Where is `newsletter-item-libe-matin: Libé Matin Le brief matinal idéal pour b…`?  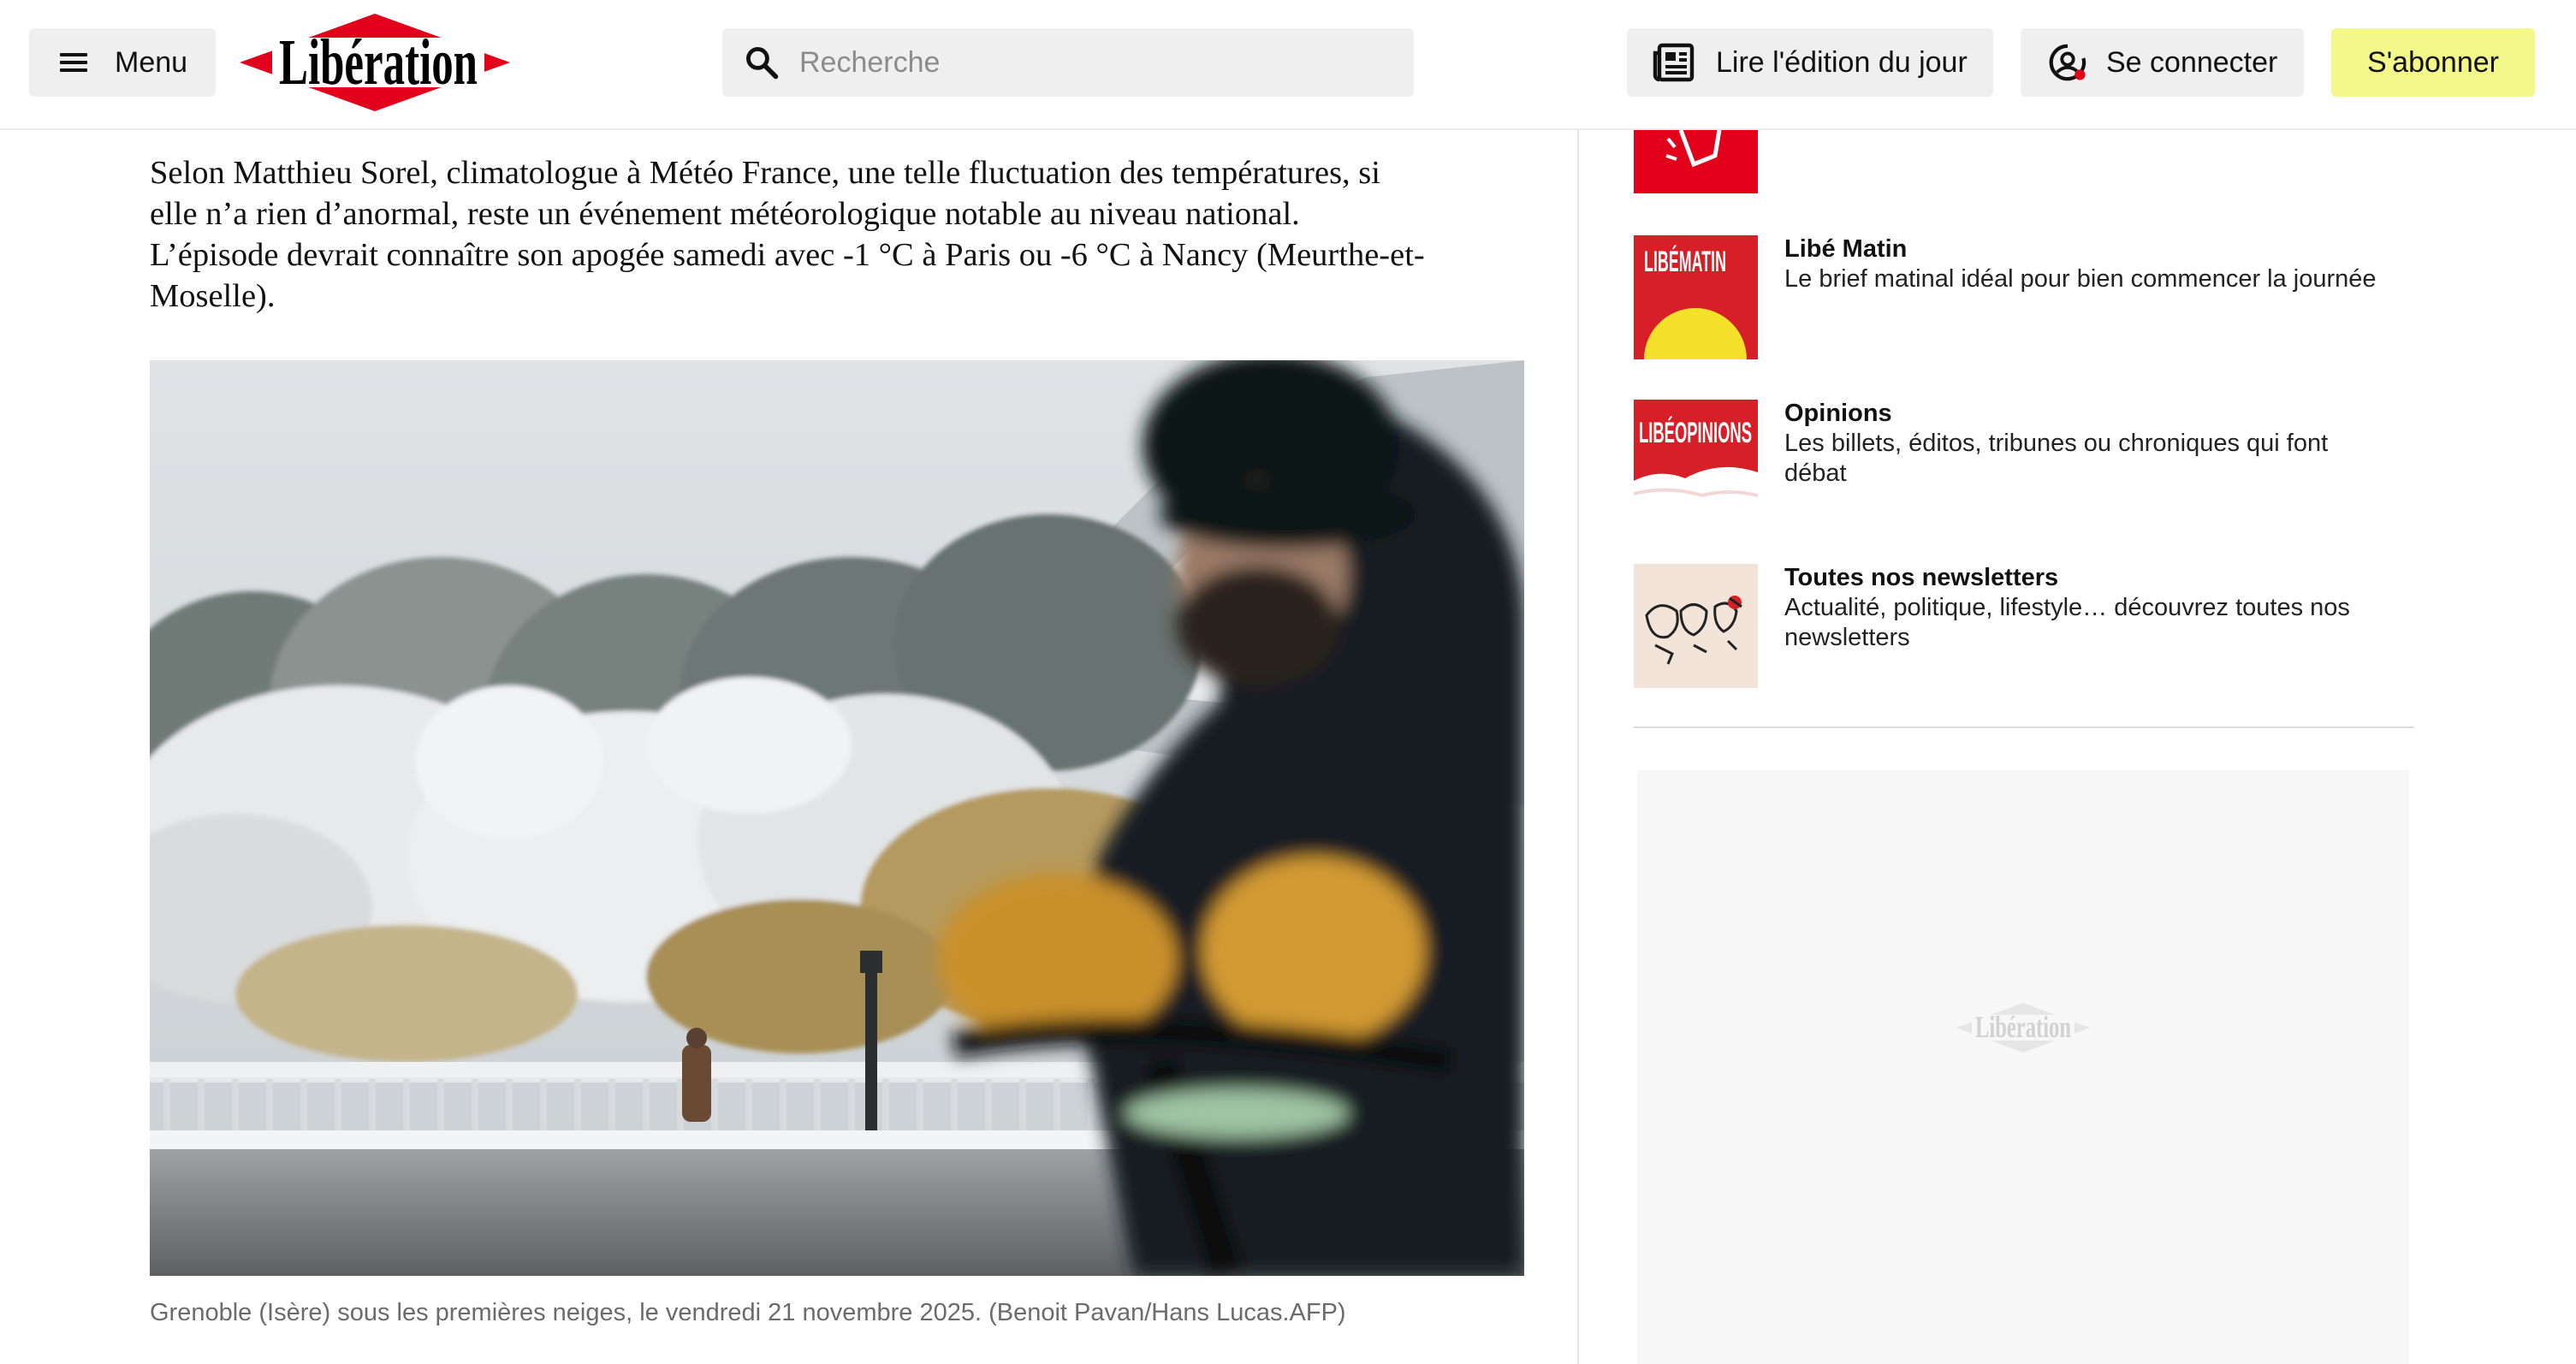 newsletter-item-libe-matin: Libé Matin Le brief matinal idéal pour b… is located at coordinates (2109, 264).